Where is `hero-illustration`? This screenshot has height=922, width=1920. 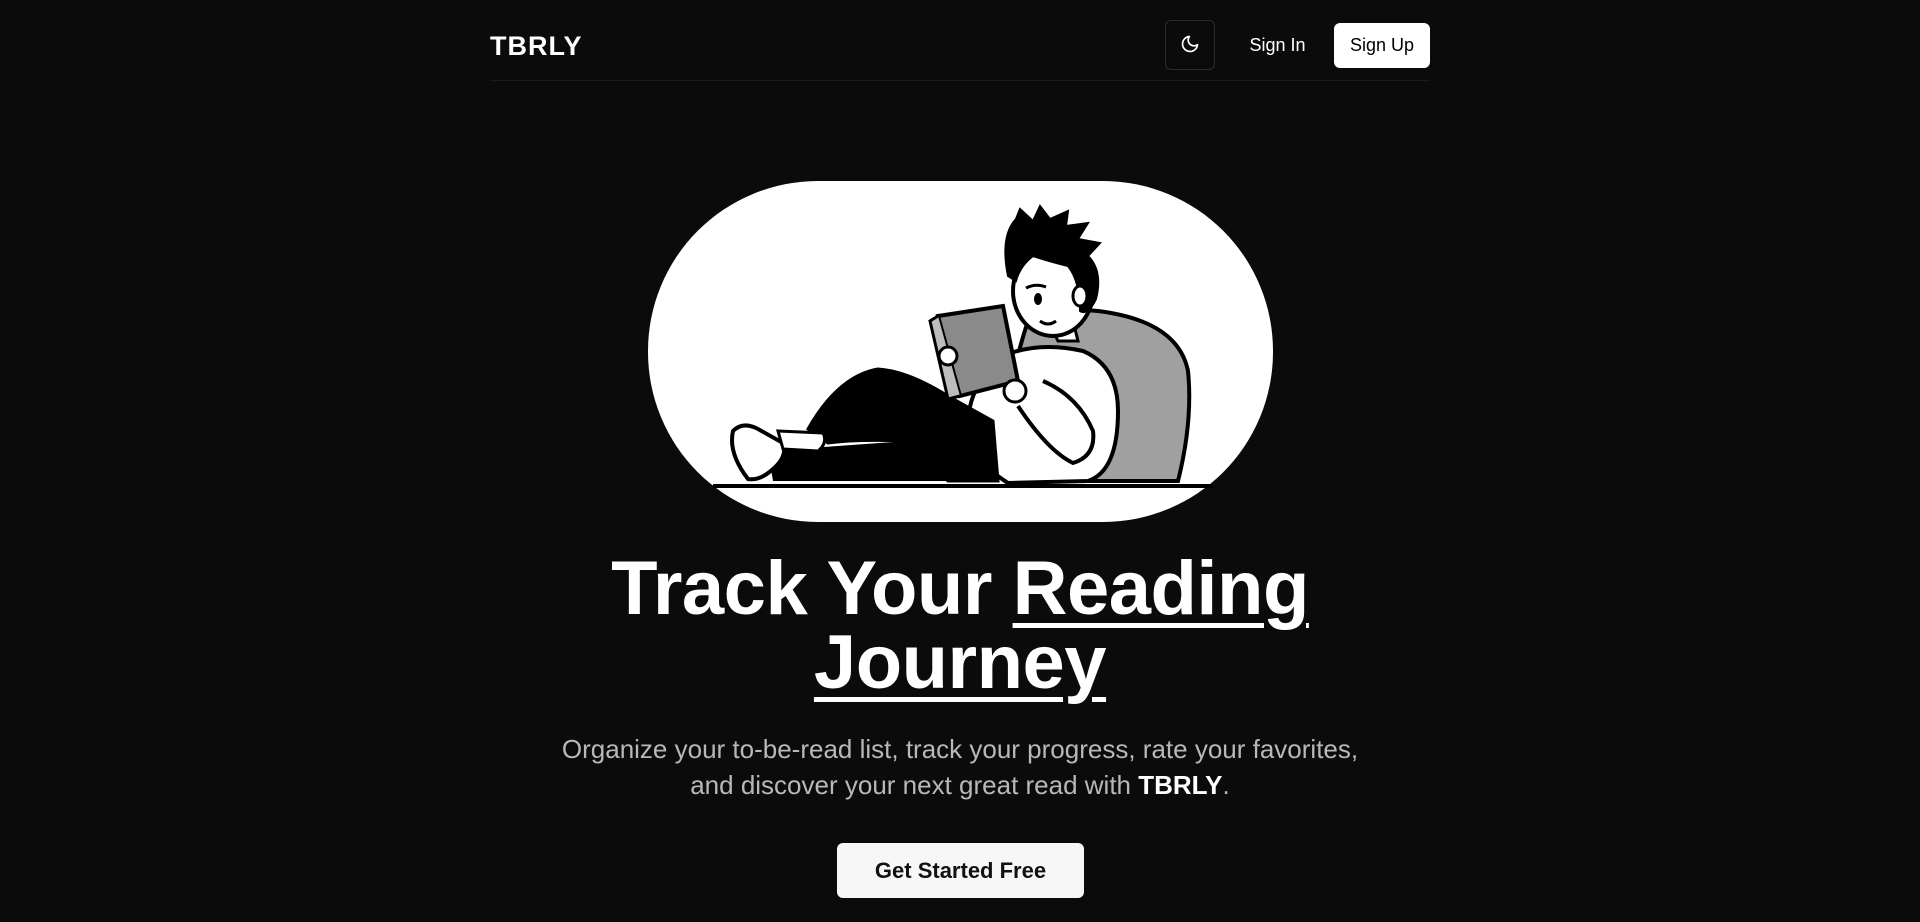
hero-illustration is located at coordinates (960, 351).